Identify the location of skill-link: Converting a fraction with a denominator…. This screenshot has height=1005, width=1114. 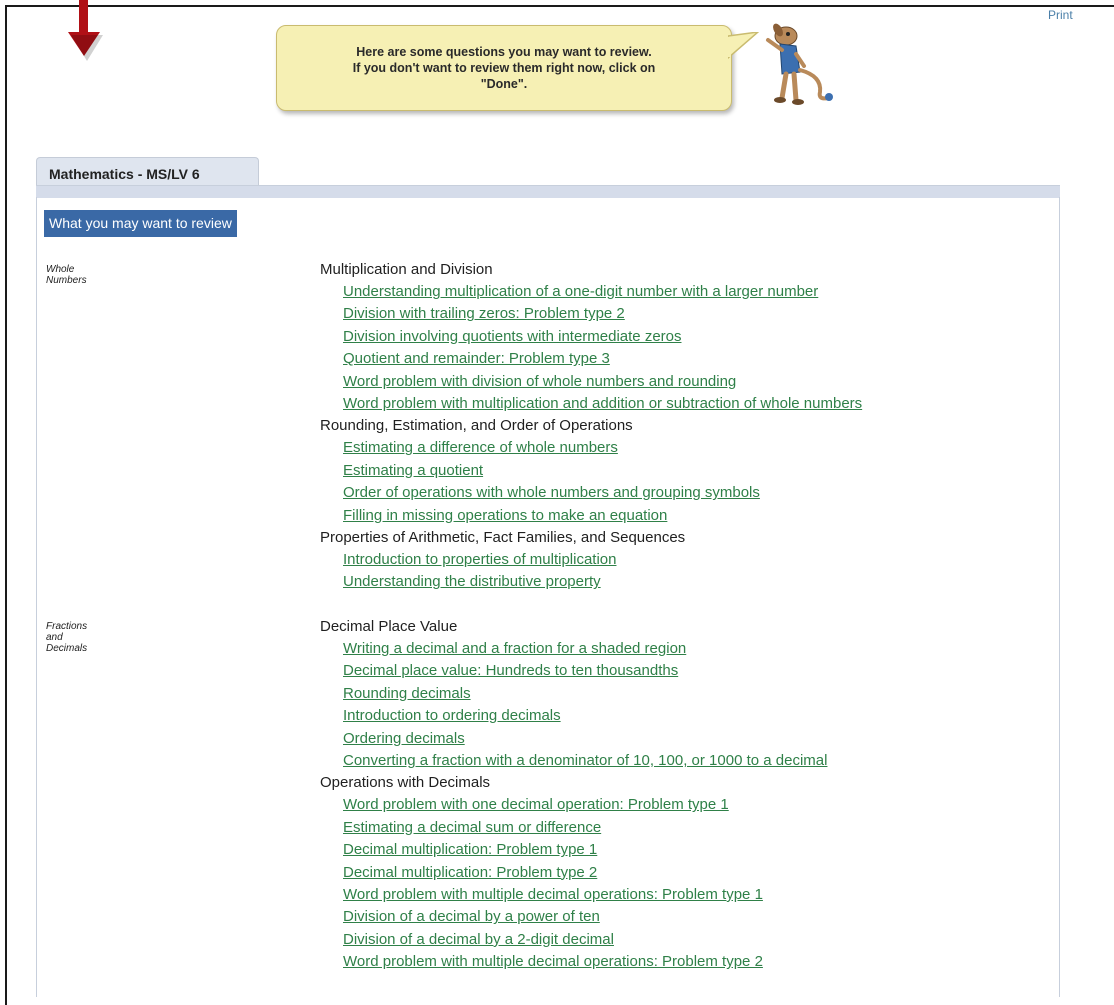
(585, 761).